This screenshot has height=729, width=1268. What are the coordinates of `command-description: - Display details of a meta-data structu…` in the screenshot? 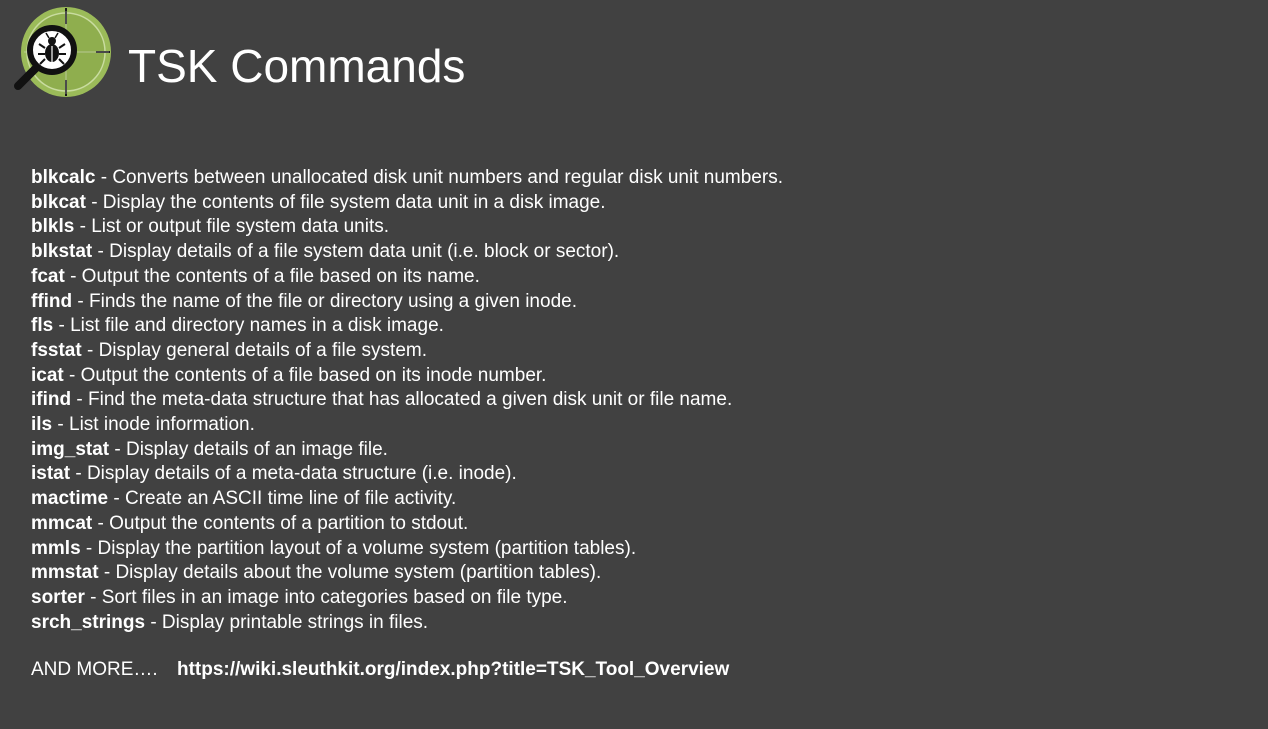 It's located at (293, 474).